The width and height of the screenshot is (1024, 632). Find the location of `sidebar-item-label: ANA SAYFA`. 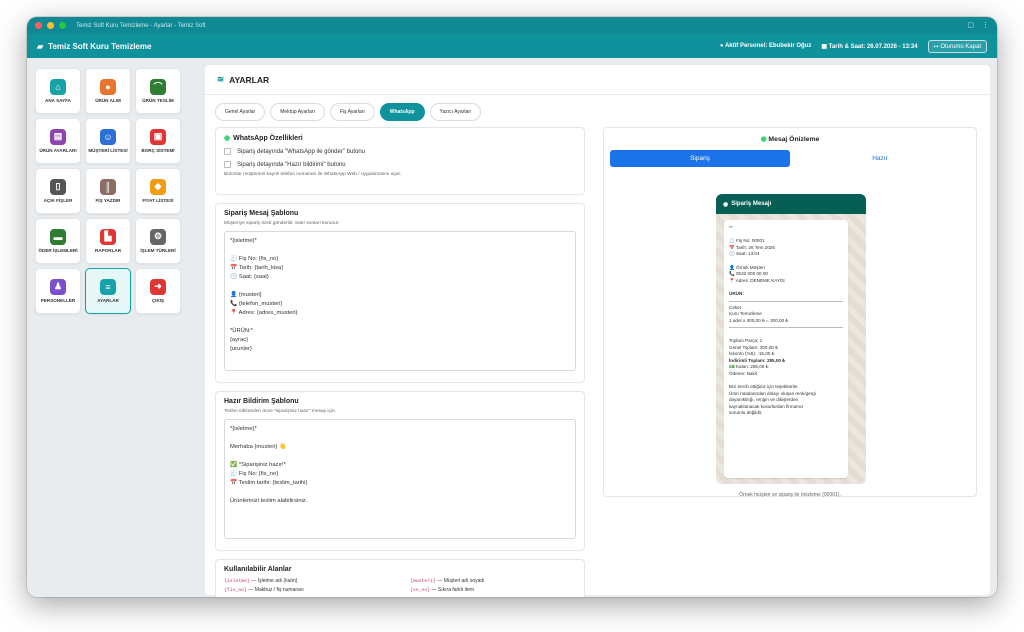

sidebar-item-label: ANA SAYFA is located at coordinates (58, 100).